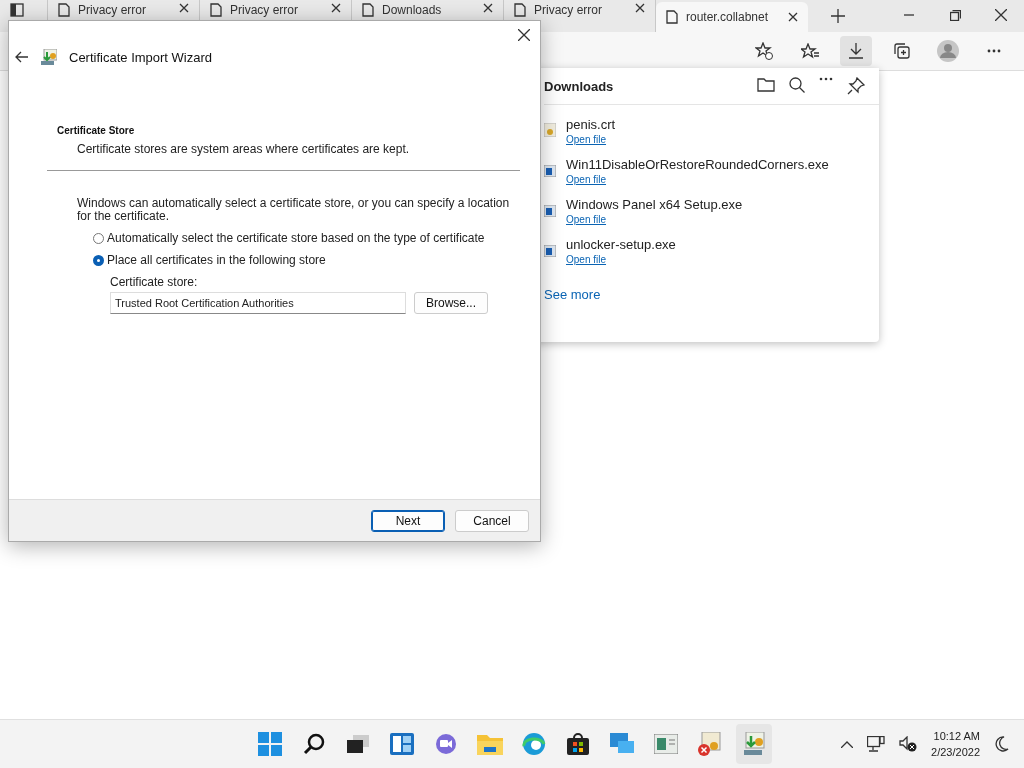  What do you see at coordinates (296, 238) in the screenshot?
I see `radio-label: Automatically select the certificate store based on the type of certificate` at bounding box center [296, 238].